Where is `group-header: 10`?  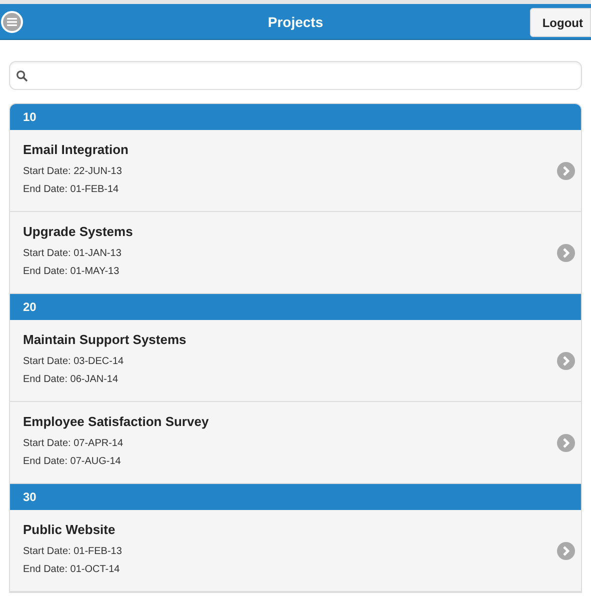 group-header: 10 is located at coordinates (295, 117).